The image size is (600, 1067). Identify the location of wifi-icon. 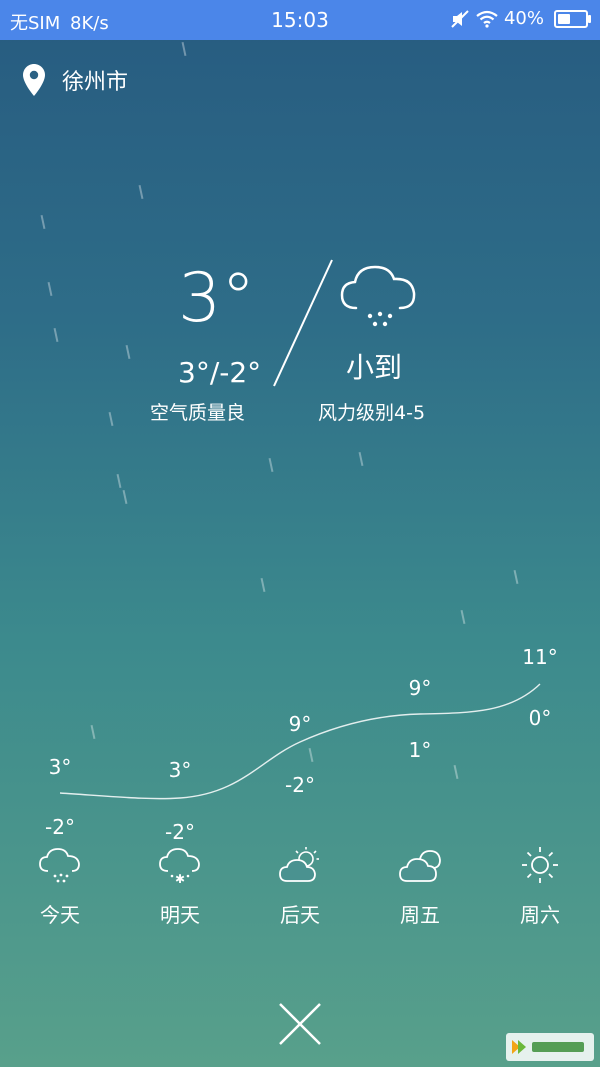
(487, 19).